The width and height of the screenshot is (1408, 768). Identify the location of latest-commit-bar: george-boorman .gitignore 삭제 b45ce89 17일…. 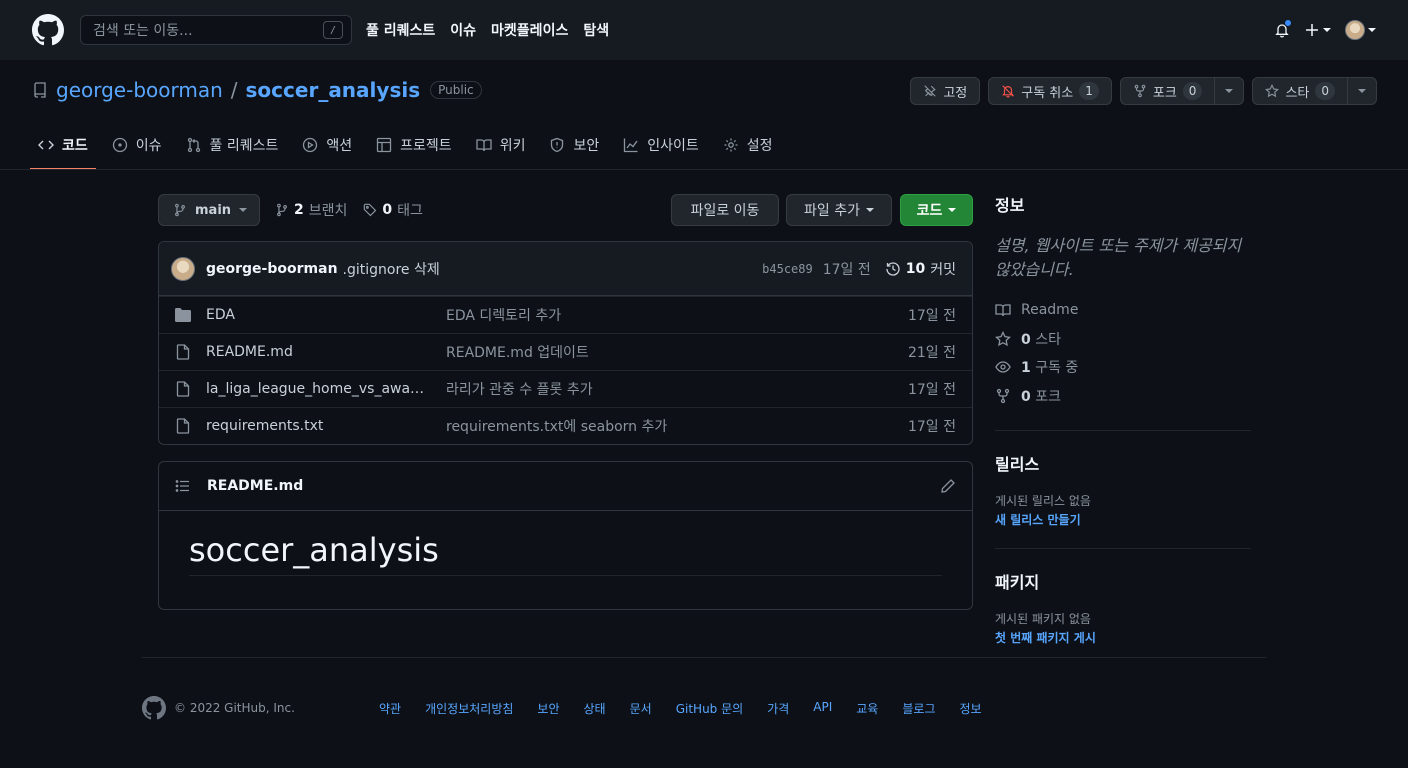
(565, 269).